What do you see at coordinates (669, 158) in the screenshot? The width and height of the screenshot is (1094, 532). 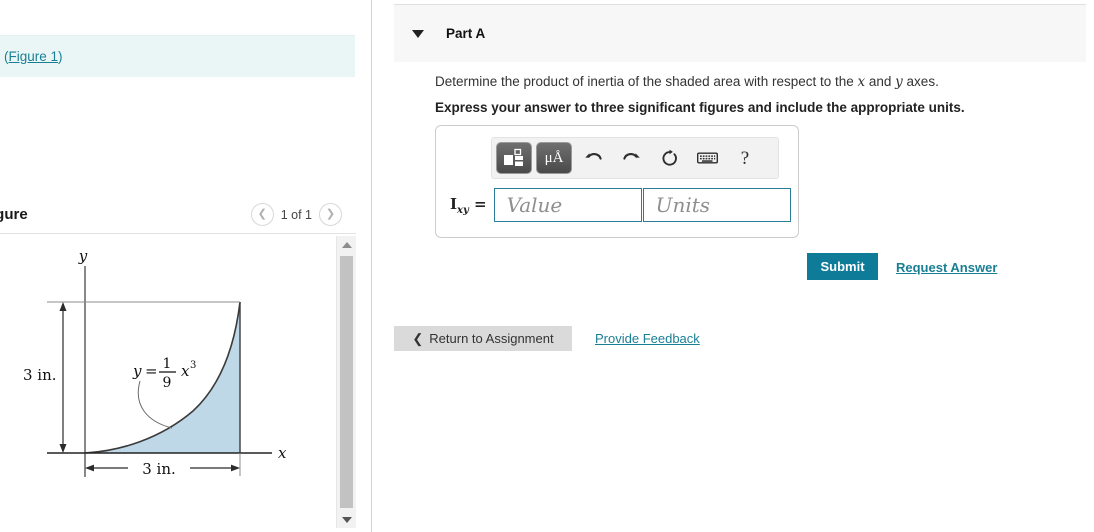 I see `reset-circle-icon` at bounding box center [669, 158].